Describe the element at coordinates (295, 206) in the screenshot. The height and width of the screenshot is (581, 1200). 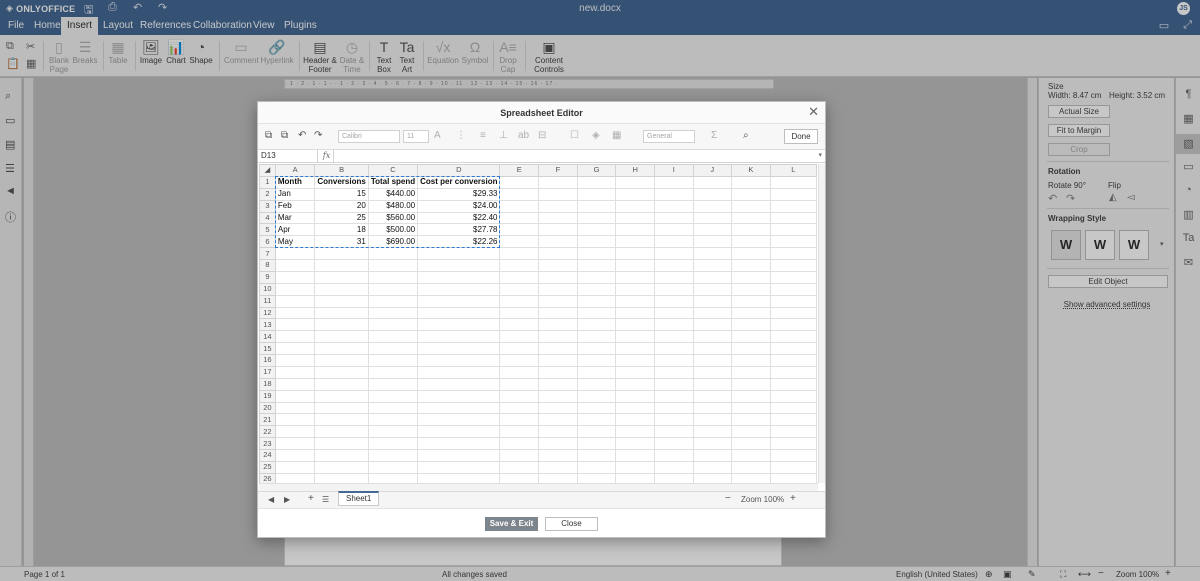
I see `cell: Feb` at that location.